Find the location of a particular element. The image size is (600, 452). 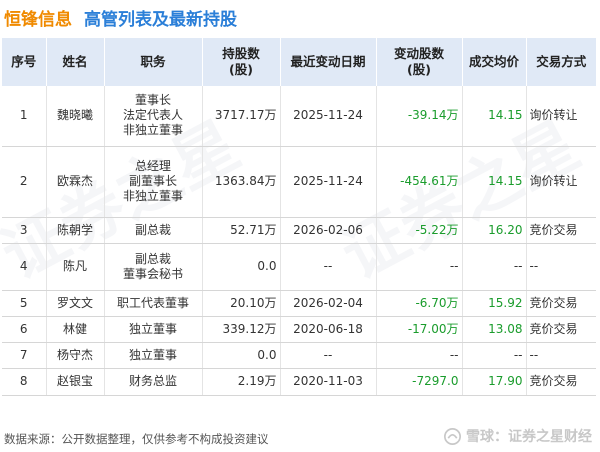

col-header-shares-line1: 持股数 is located at coordinates (241, 53).